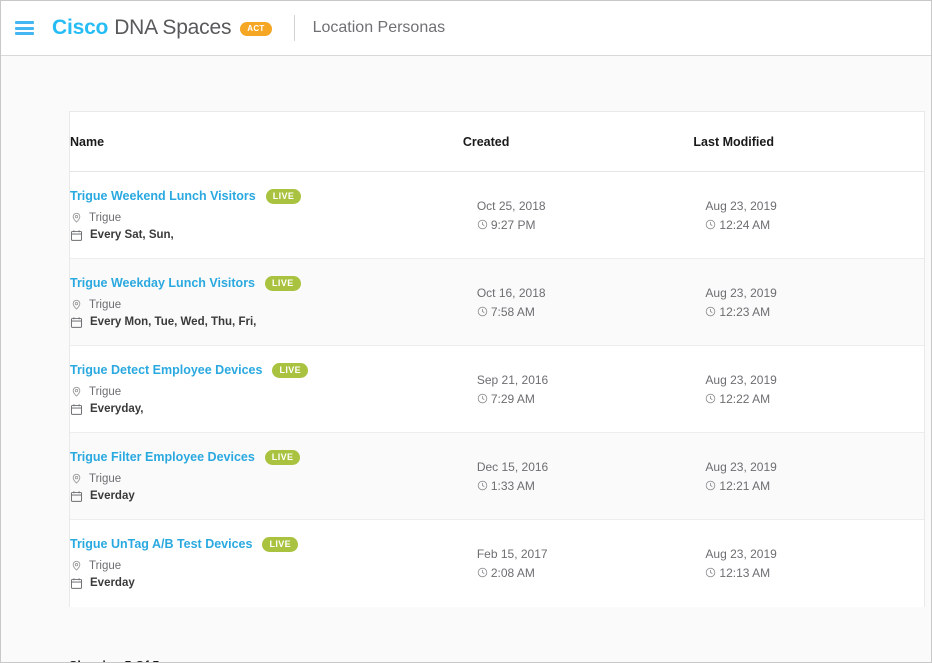  Describe the element at coordinates (112, 583) in the screenshot. I see `schedule-label: Everday` at that location.